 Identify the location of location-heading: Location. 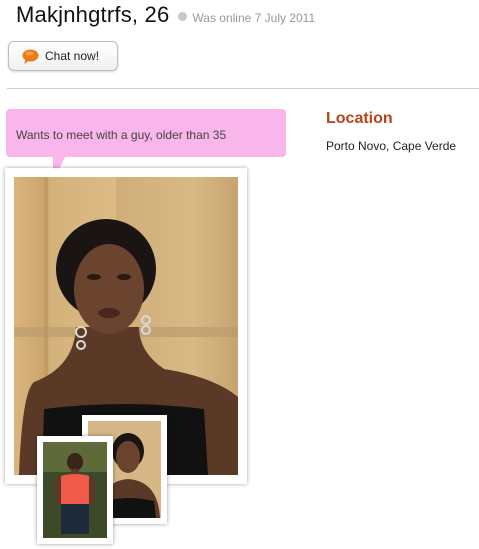
(359, 118).